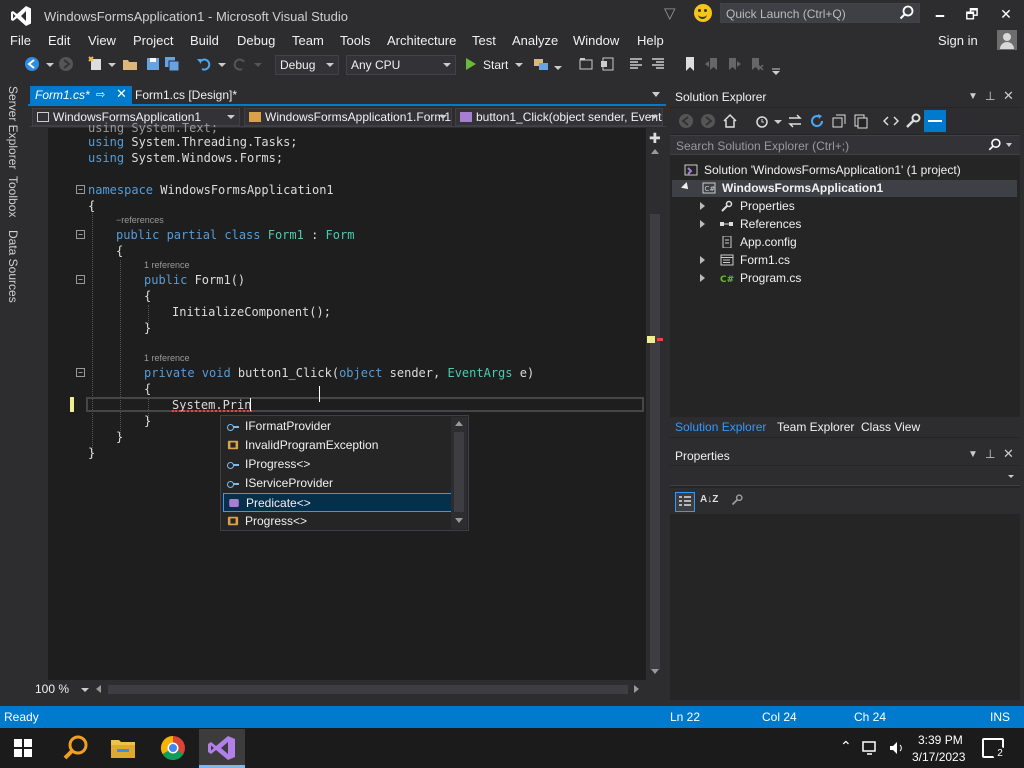 The width and height of the screenshot is (1024, 768). I want to click on browser-link-icon, so click(541, 64).